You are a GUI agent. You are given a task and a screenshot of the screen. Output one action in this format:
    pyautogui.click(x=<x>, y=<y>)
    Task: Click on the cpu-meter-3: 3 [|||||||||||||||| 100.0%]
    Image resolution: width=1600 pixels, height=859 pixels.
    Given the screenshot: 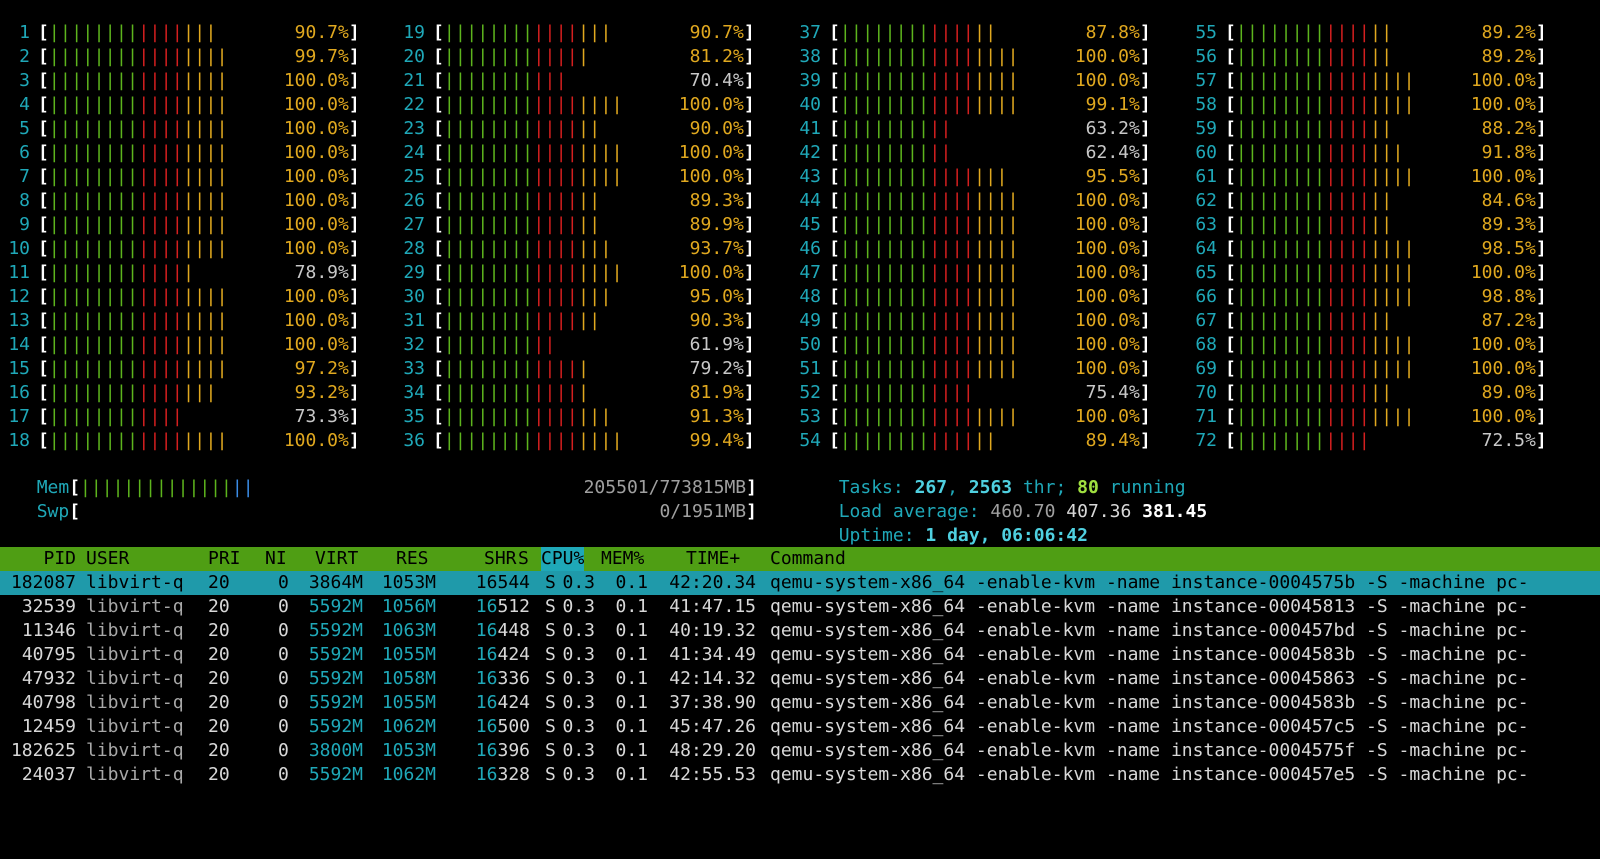 What is the action you would take?
    pyautogui.click(x=180, y=81)
    